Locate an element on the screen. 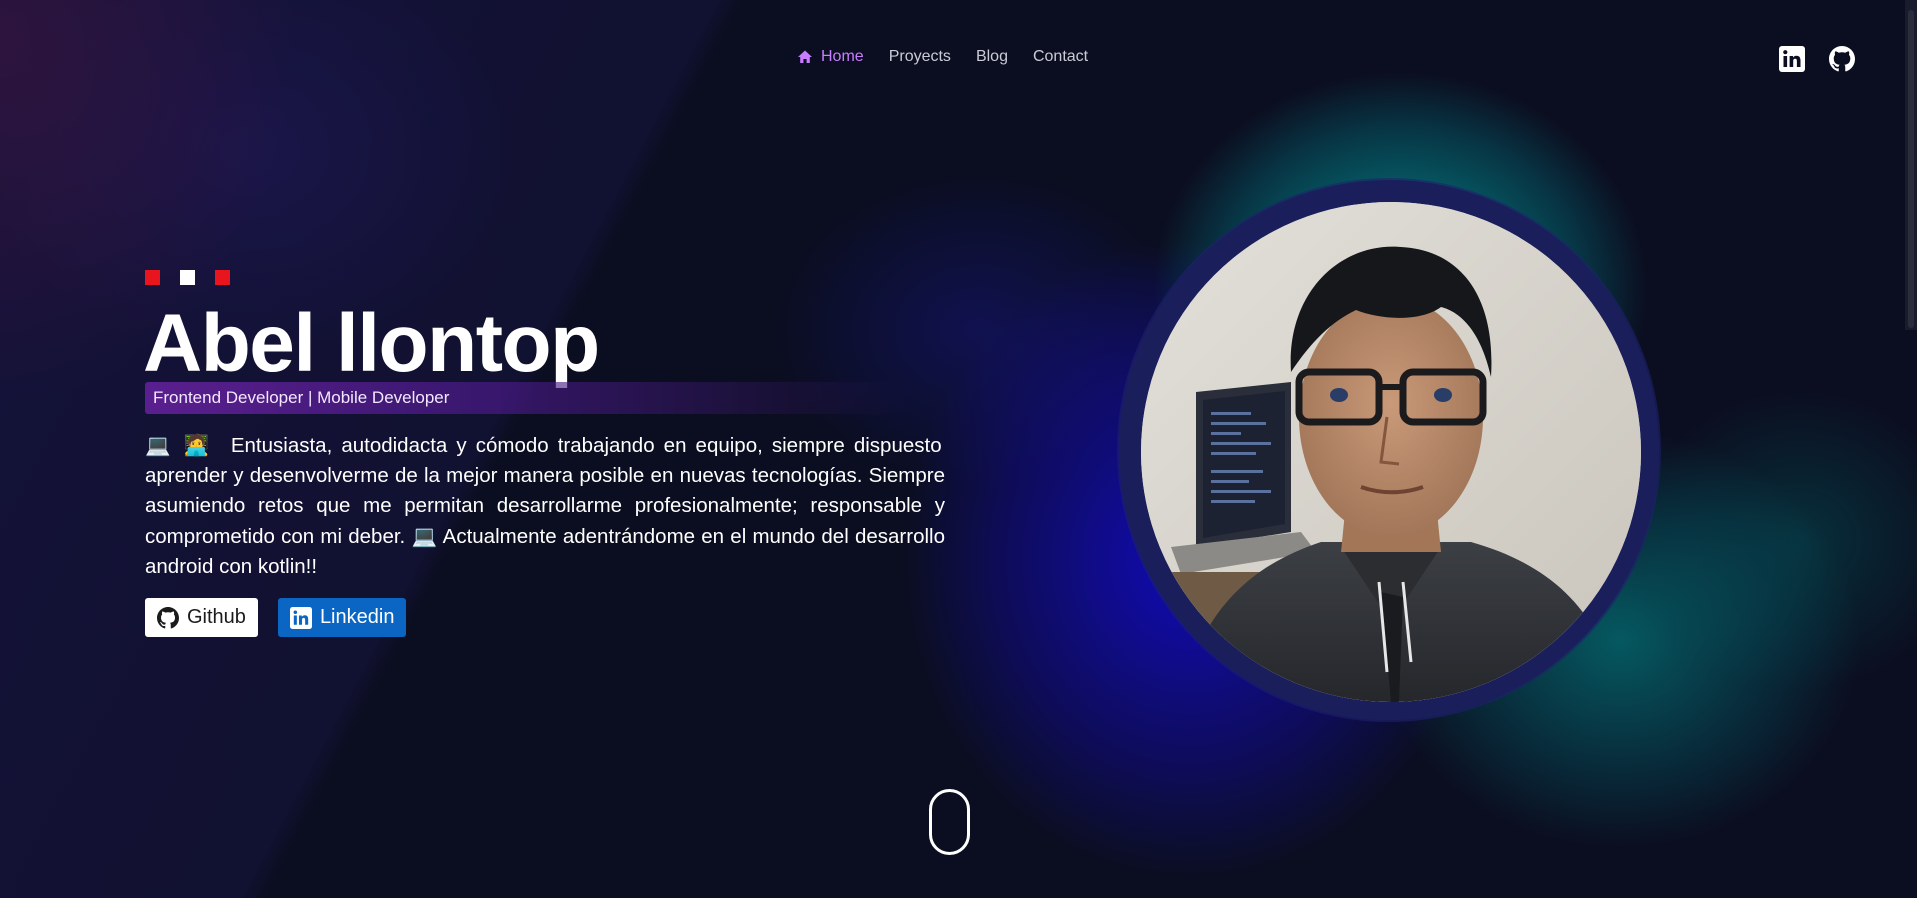 This screenshot has width=1917, height=898. hero-name: Abel llontop is located at coordinates (371, 343).